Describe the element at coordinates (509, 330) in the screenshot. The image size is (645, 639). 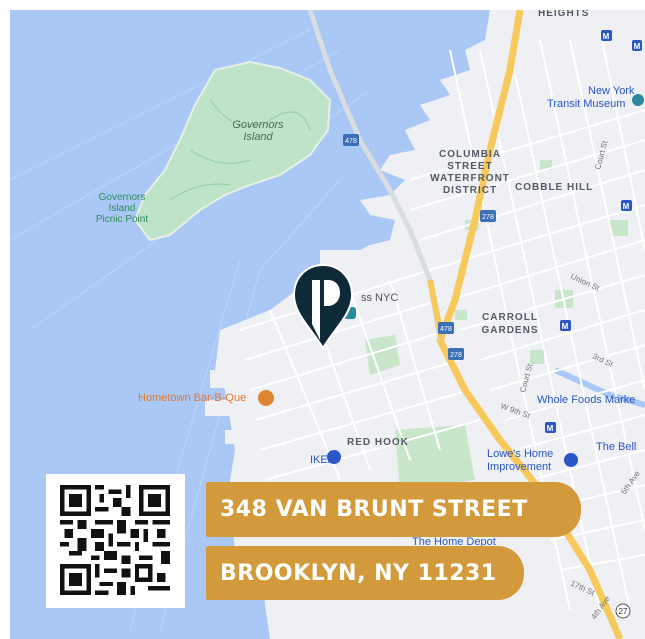
I see `svg-text: GARDENS` at that location.